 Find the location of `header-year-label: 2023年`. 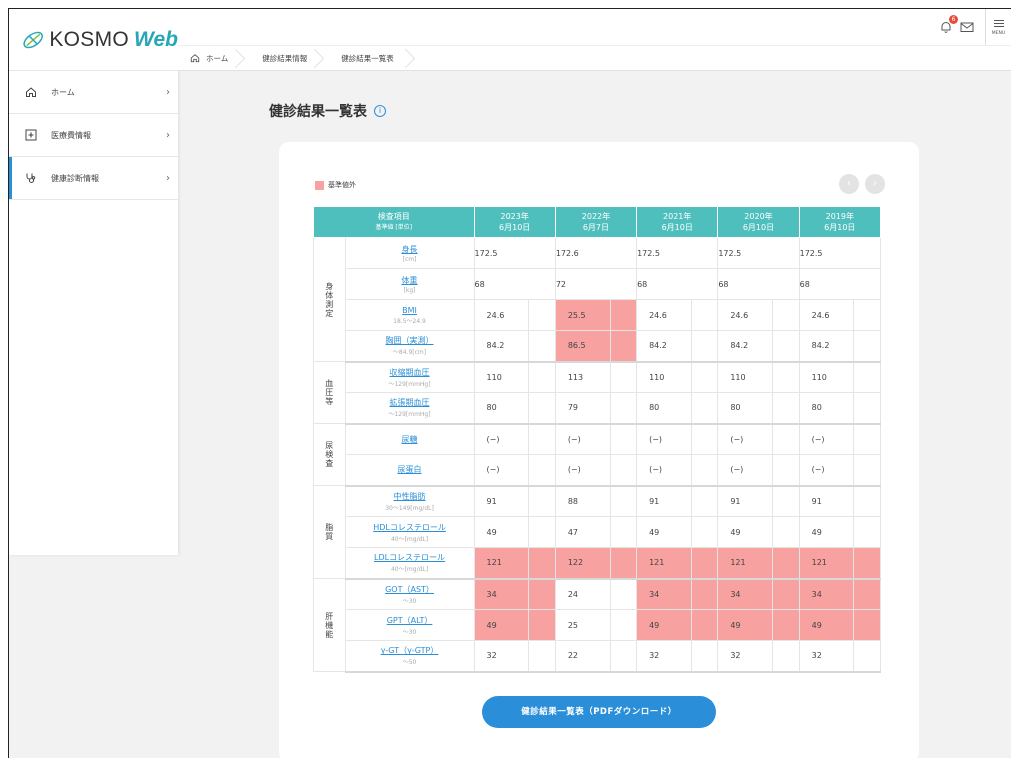

header-year-label: 2023年 is located at coordinates (514, 216).